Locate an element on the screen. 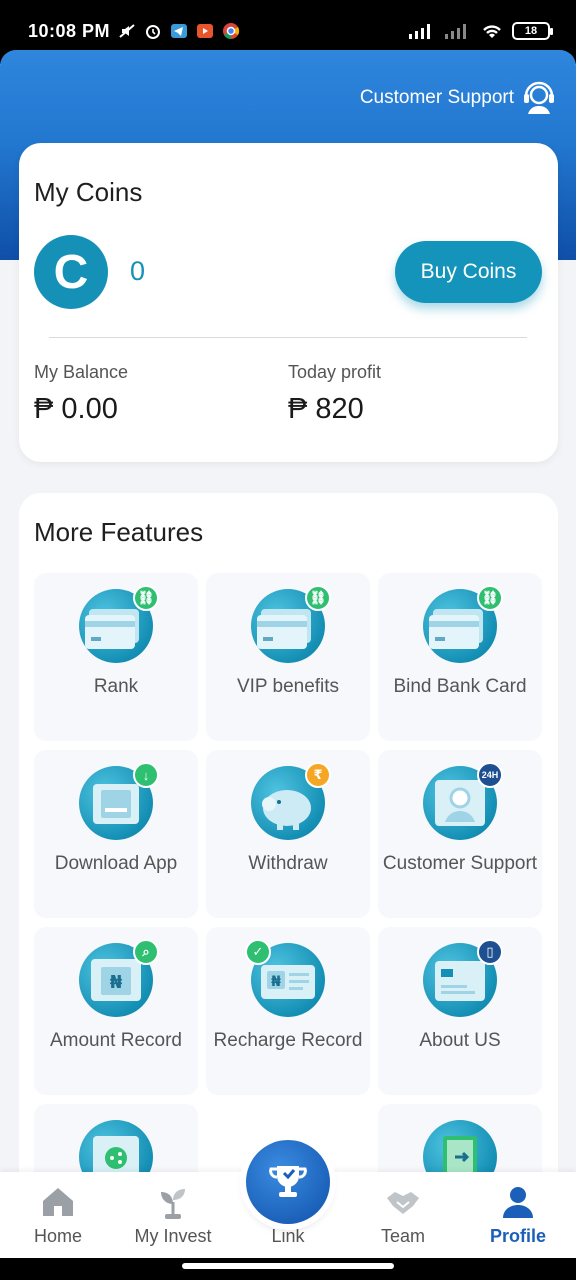 The image size is (576, 1280). headset-icon is located at coordinates (539, 97).